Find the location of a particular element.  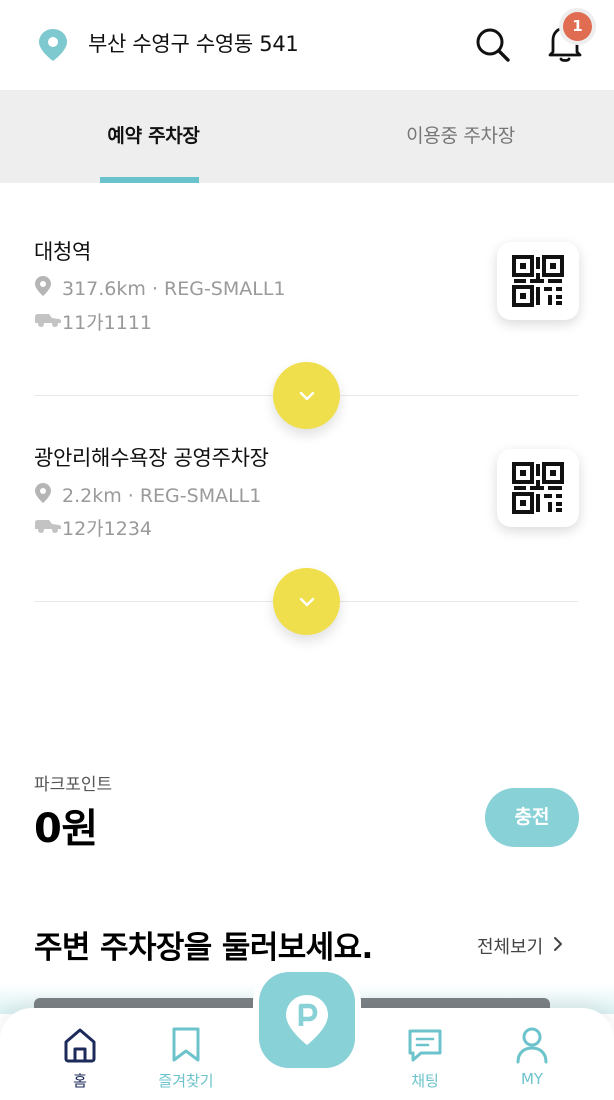

license-plate: 12가1234 is located at coordinates (107, 529).